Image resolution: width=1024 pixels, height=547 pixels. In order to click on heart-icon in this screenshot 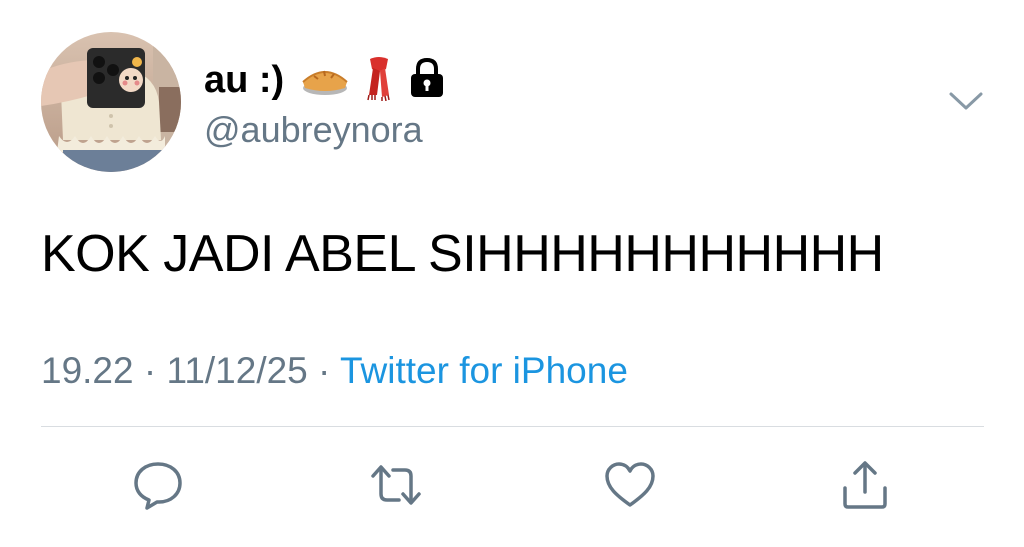, I will do `click(630, 484)`.